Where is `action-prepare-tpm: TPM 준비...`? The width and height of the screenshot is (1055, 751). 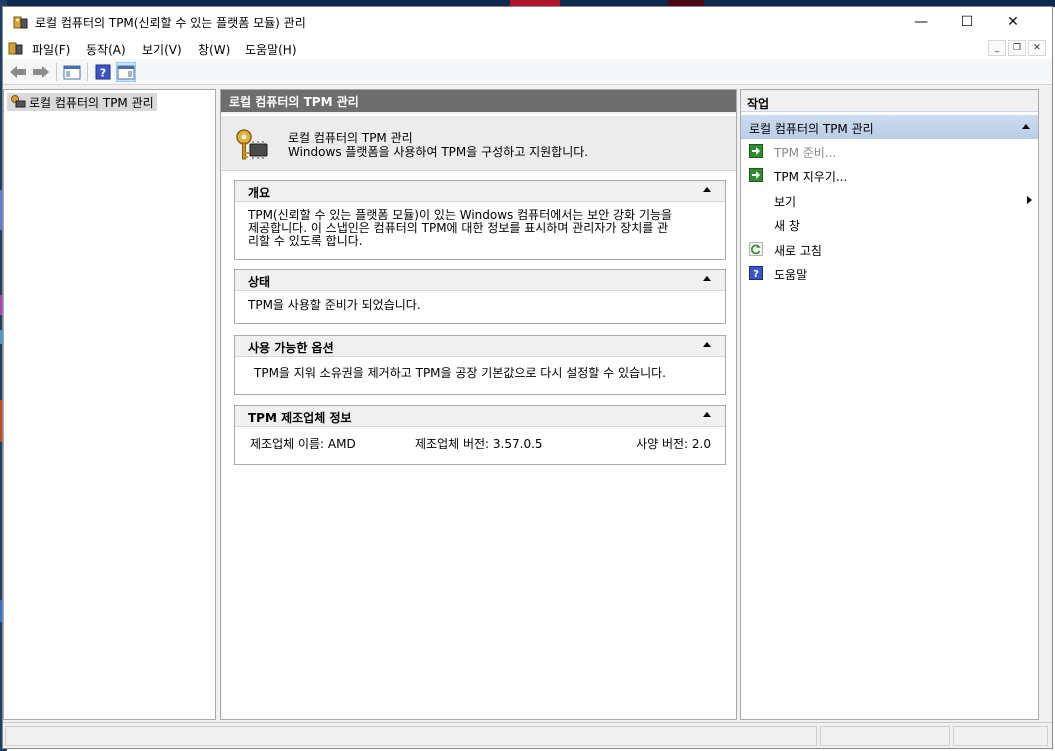
action-prepare-tpm: TPM 준비... is located at coordinates (889, 151).